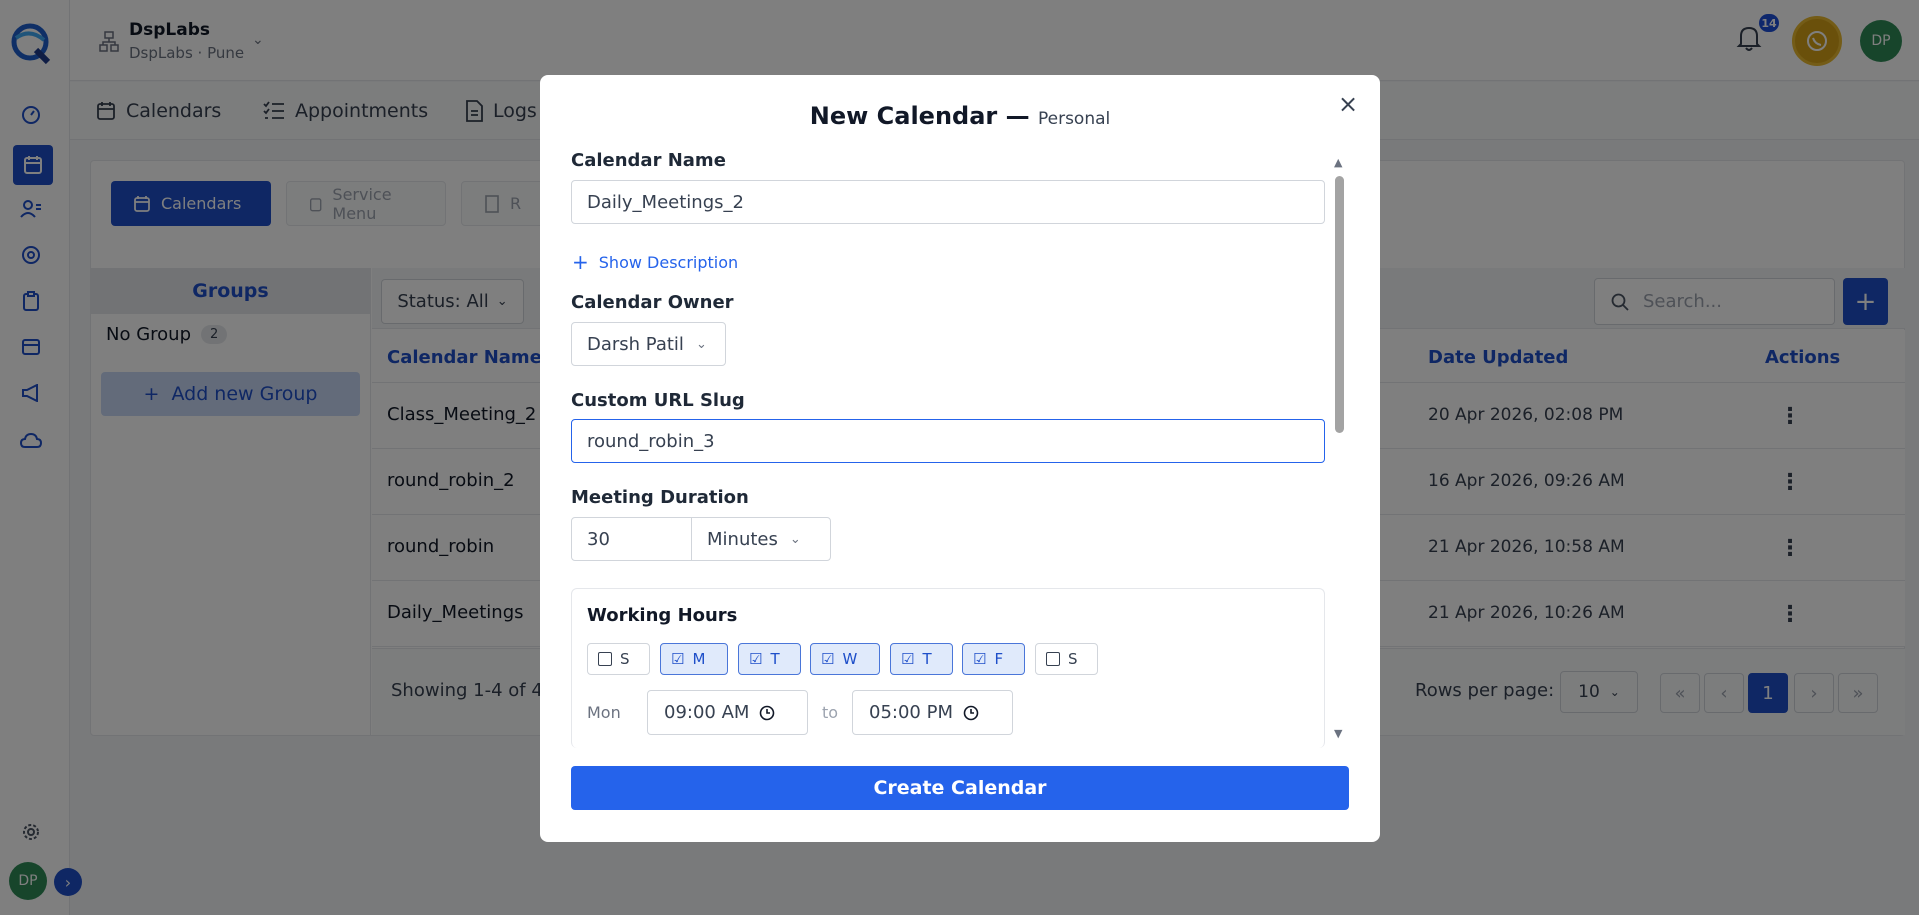 The width and height of the screenshot is (1919, 915). Describe the element at coordinates (660, 497) in the screenshot. I see `meeting-duration-label: Meeting Duration` at that location.